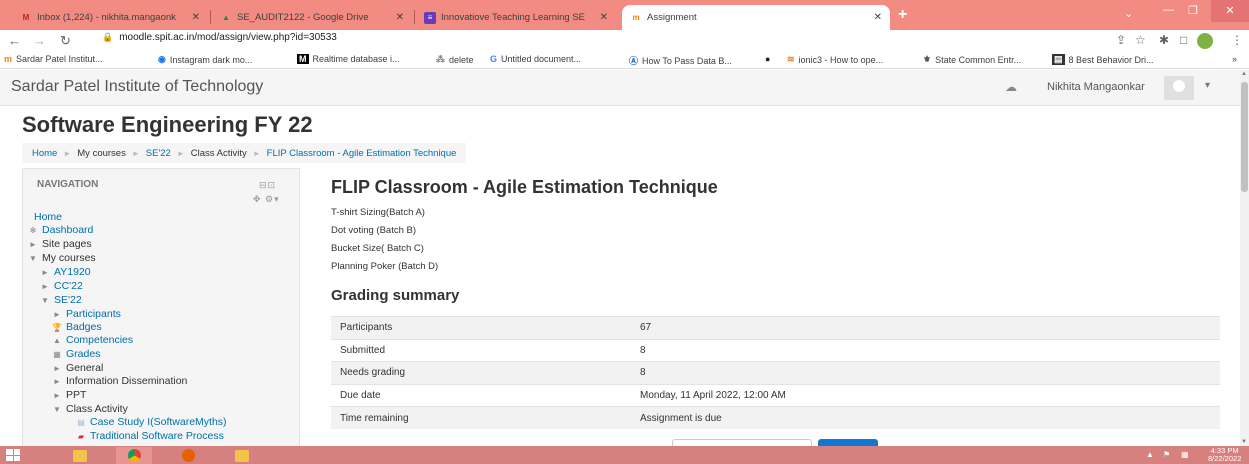  Describe the element at coordinates (1244, 137) in the screenshot. I see `scrollbar-thumb` at that location.